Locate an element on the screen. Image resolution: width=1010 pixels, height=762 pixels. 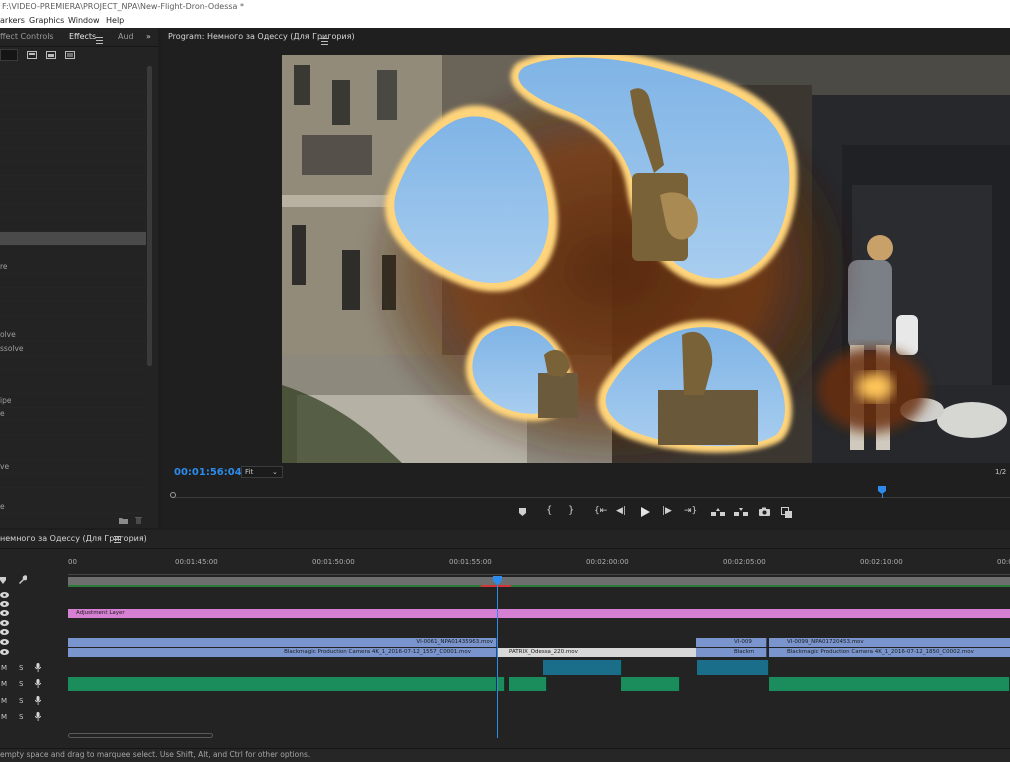
timeline-zoom-scrollbar is located at coordinates (140, 735).